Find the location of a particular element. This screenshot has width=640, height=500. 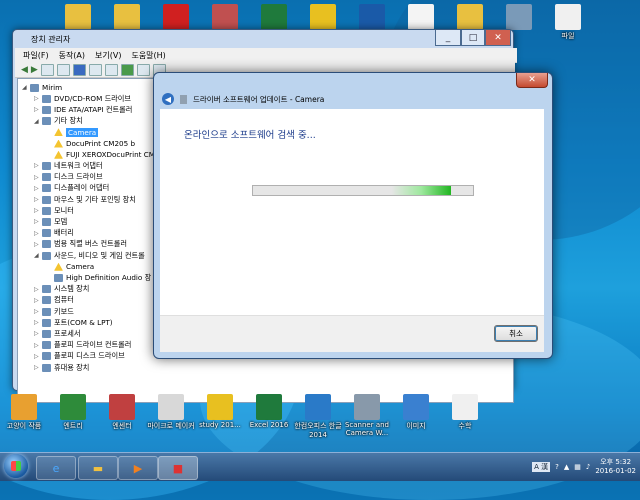

properties-icon is located at coordinates (63, 69).